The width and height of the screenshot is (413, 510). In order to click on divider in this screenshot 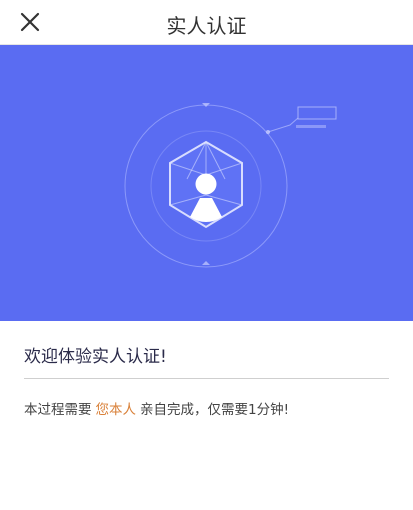, I will do `click(206, 378)`.